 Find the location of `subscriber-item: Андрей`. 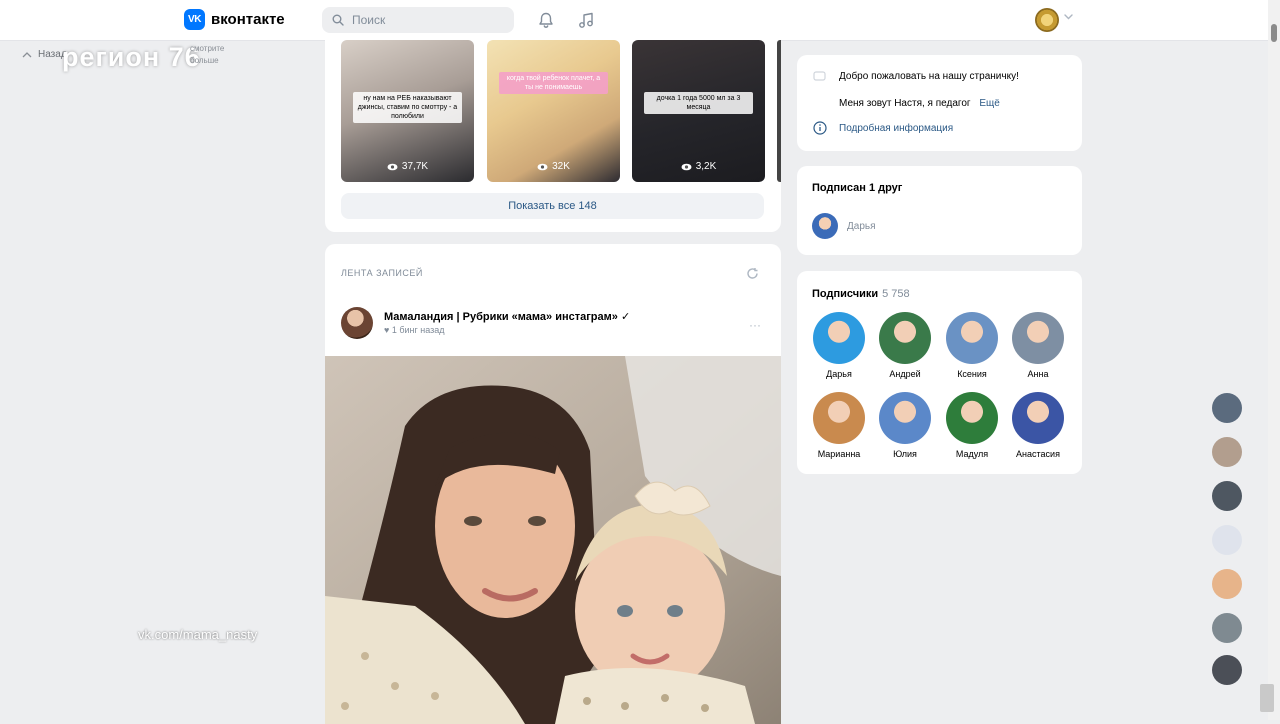

subscriber-item: Андрей is located at coordinates (905, 345).